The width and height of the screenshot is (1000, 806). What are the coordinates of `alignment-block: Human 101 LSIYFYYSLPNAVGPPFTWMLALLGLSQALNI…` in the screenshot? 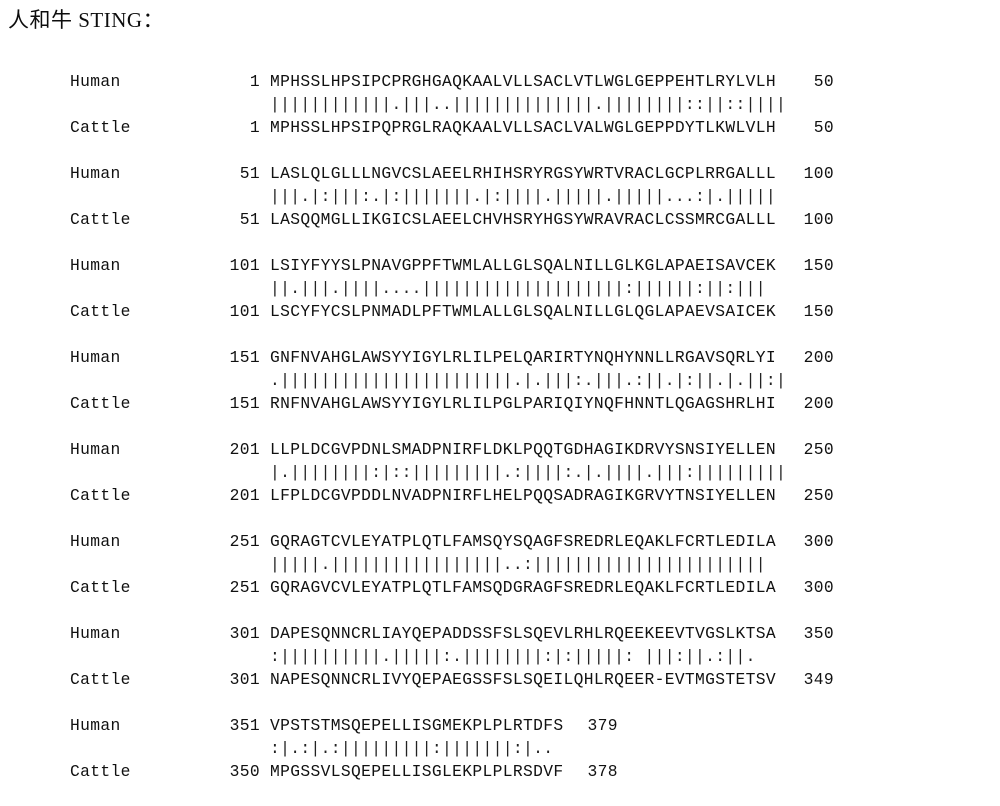 It's located at (500, 288).